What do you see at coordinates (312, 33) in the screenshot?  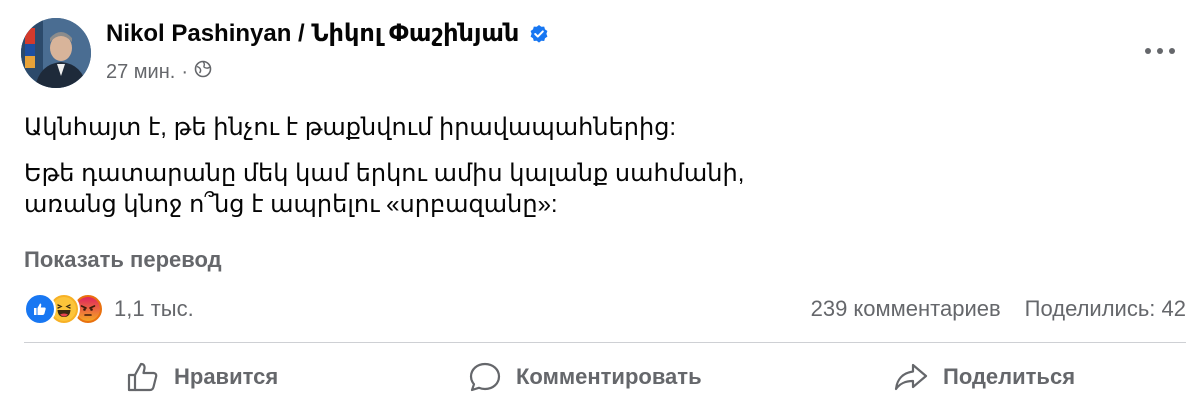 I see `author-name-text: Nikol Pashinyan / Նիկոլ Փաշինյան` at bounding box center [312, 33].